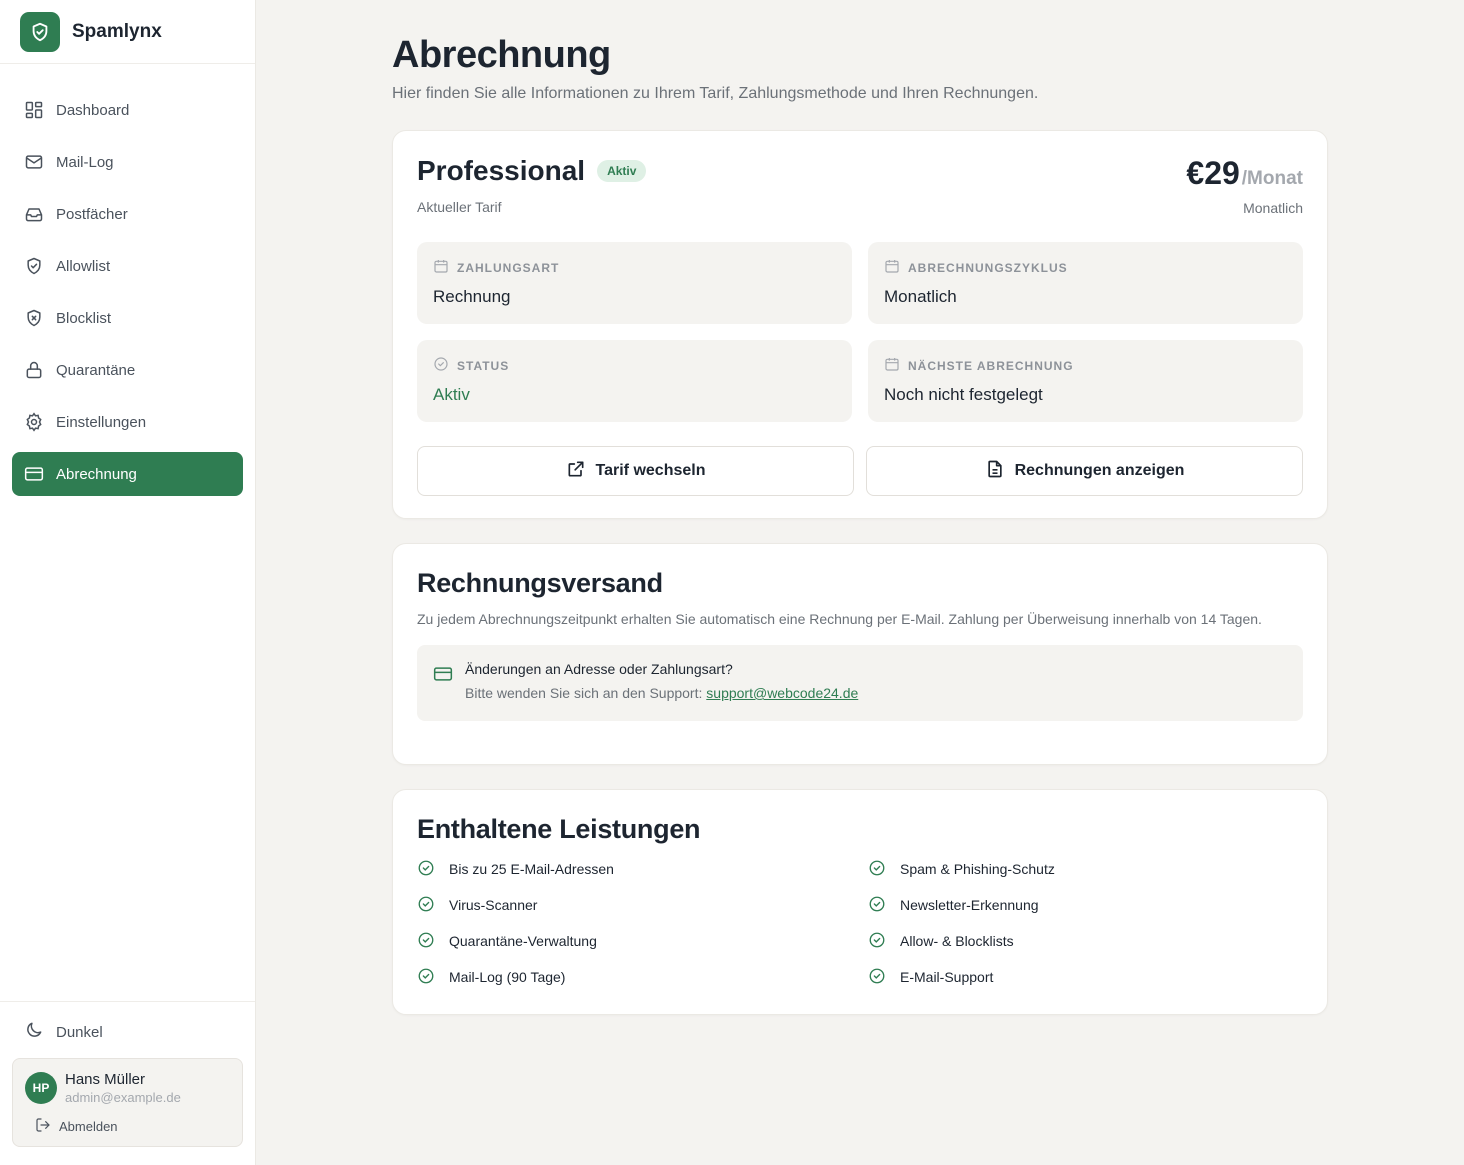  I want to click on change-plan-label: Tarif wechseln, so click(650, 470).